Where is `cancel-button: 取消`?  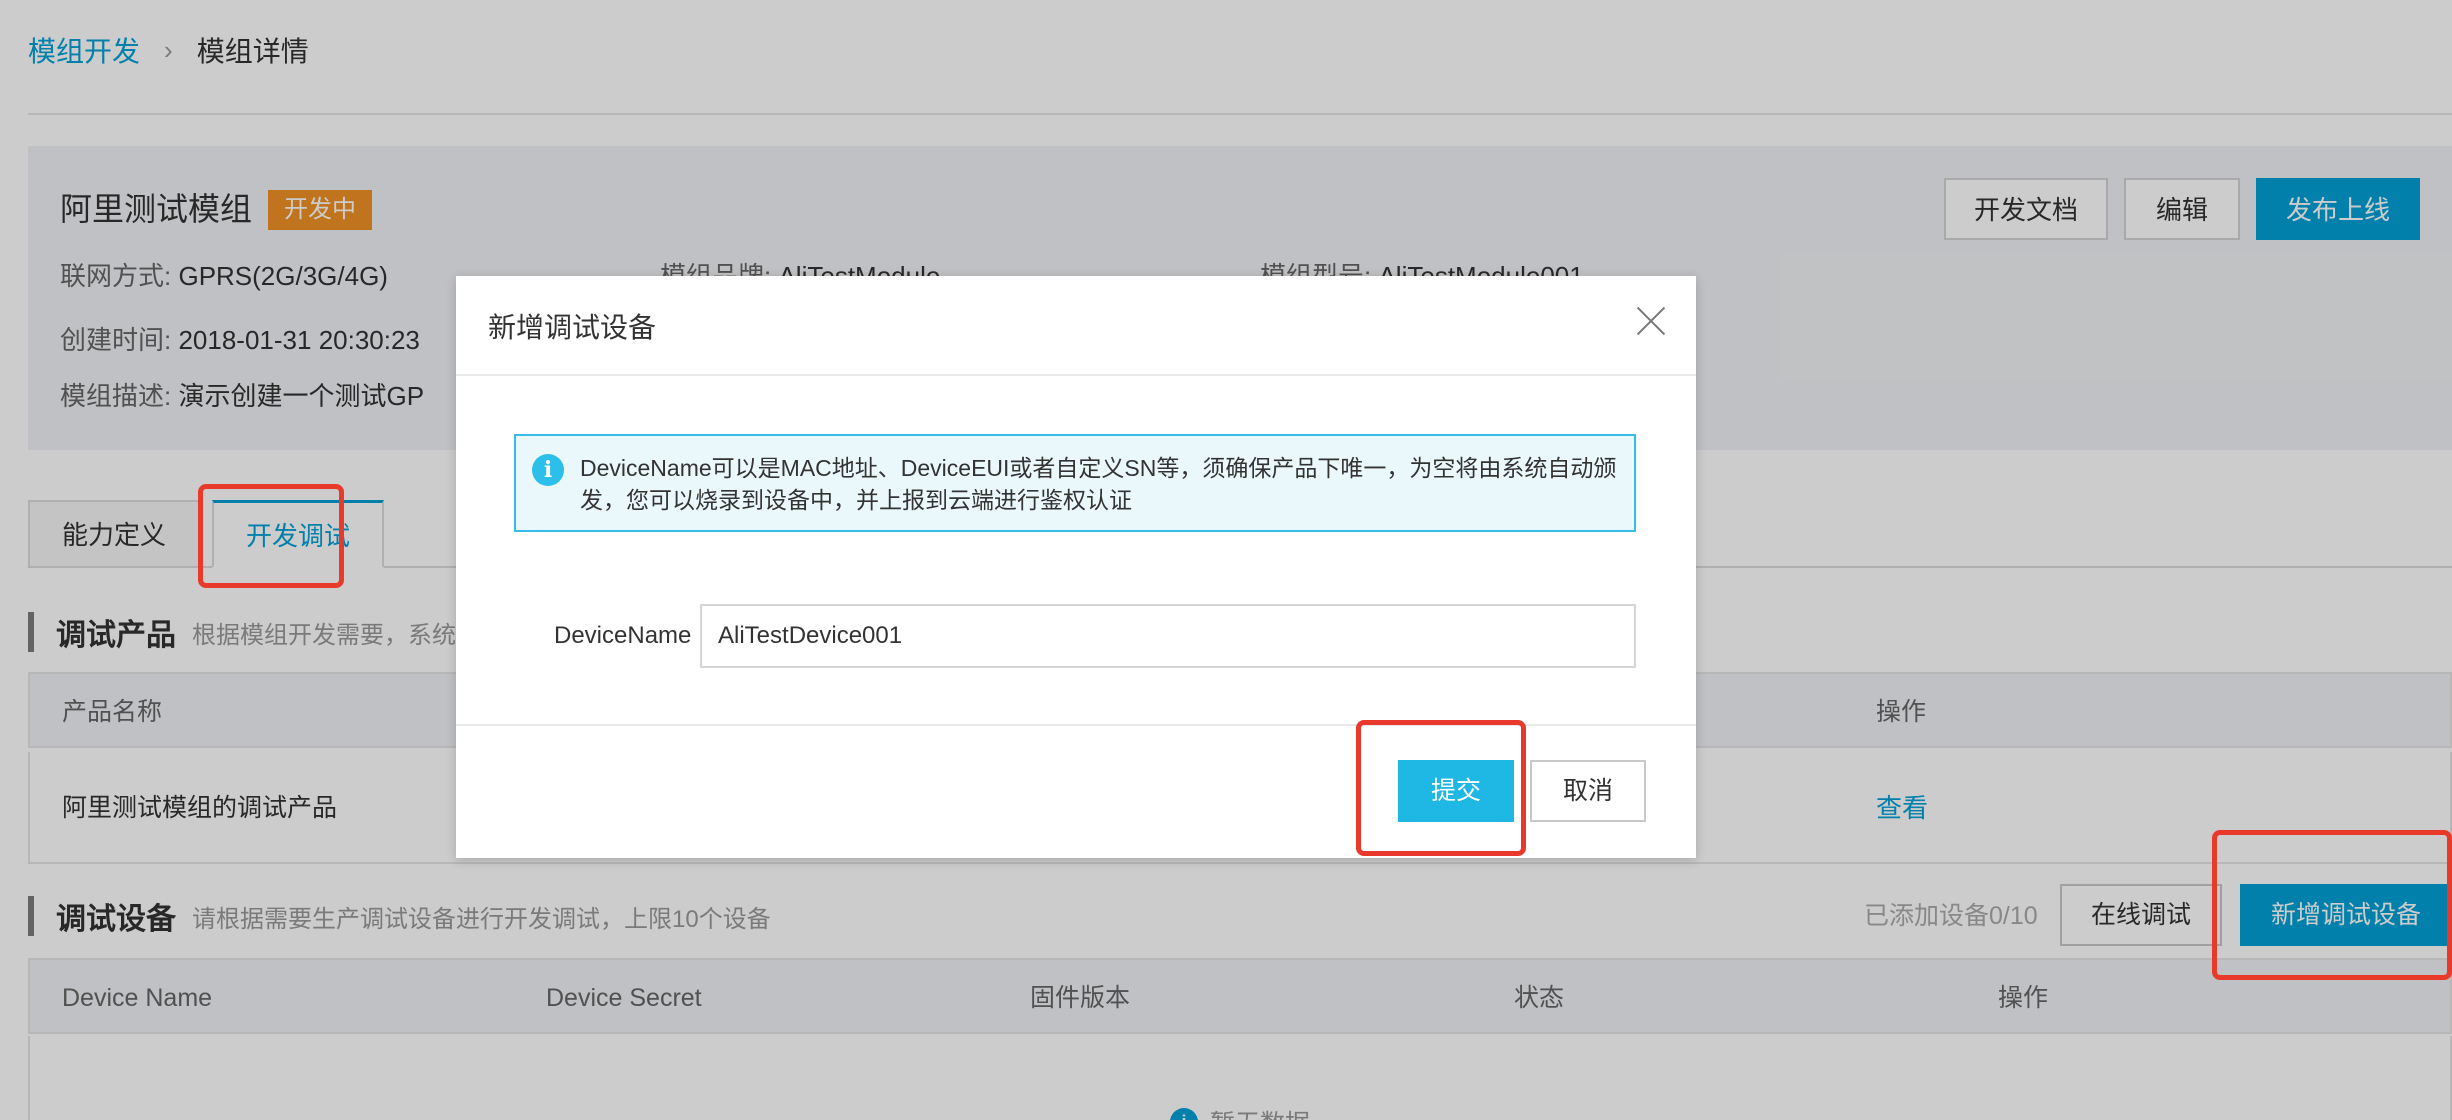 cancel-button: 取消 is located at coordinates (1588, 791).